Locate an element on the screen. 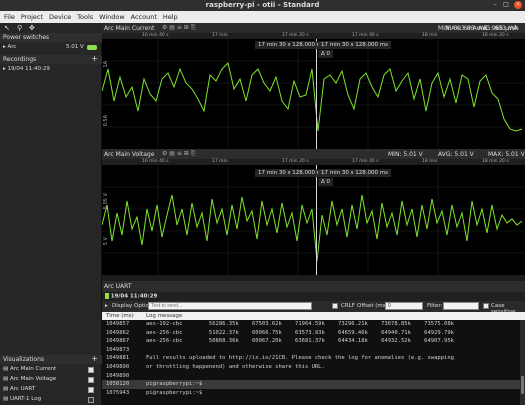 The width and height of the screenshot is (525, 405). table-row: 1049873 is located at coordinates (311, 350).